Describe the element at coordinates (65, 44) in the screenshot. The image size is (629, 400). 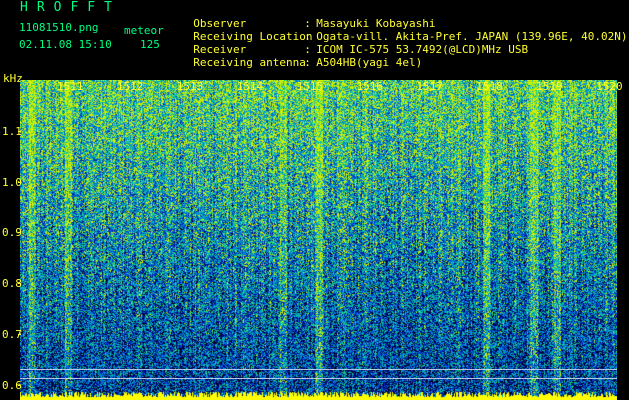
I see `datetime: 02.11.08 15:10` at that location.